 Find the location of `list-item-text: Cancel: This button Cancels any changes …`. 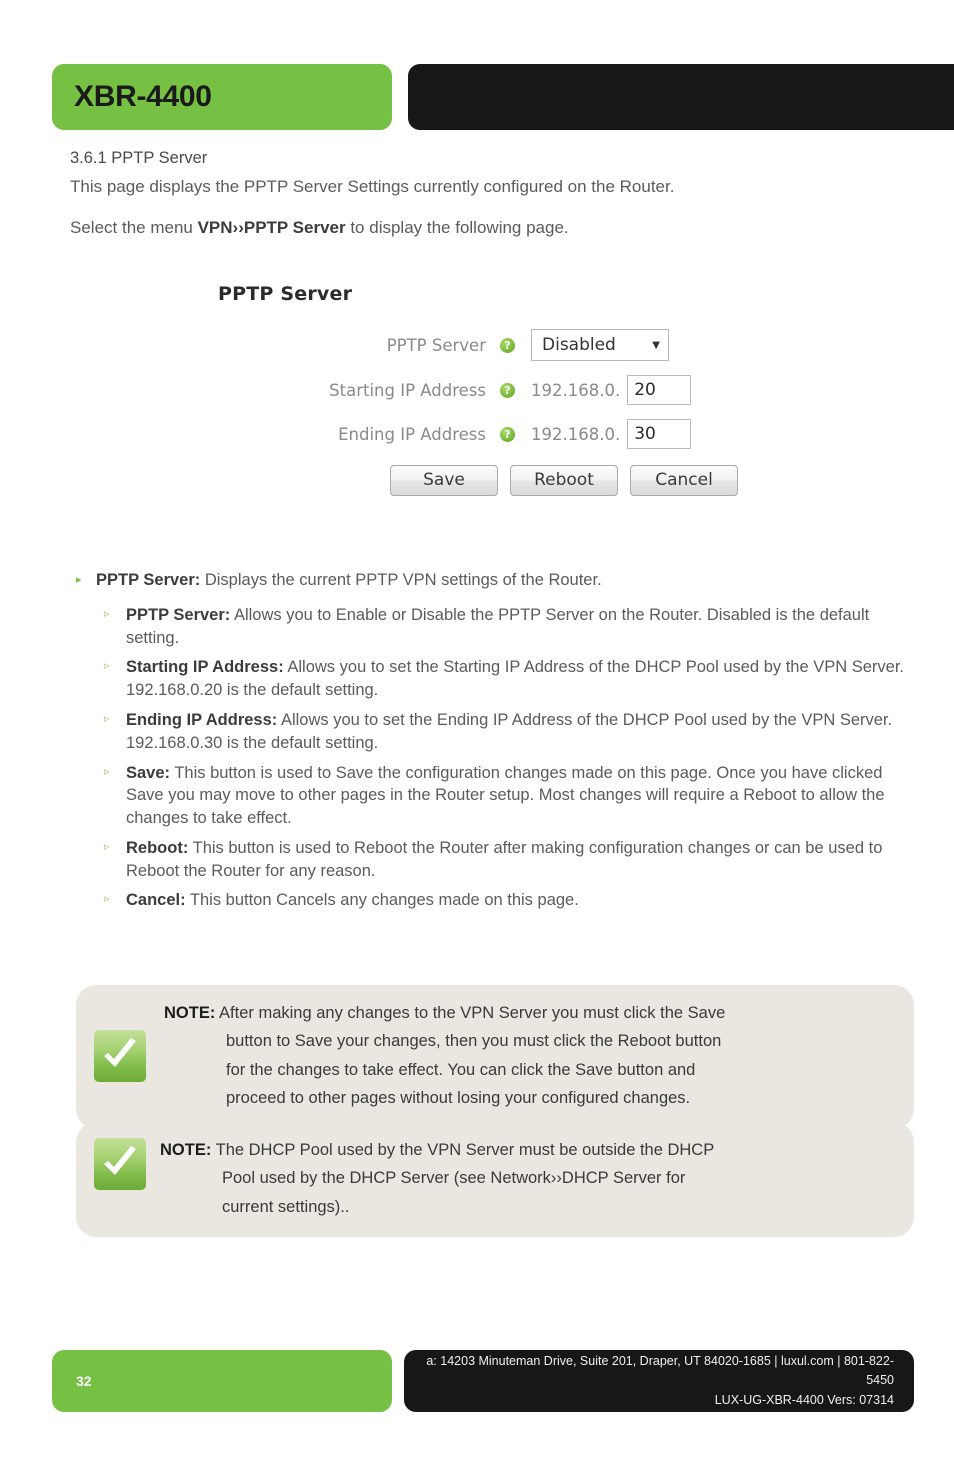

list-item-text: Cancel: This button Cancels any changes … is located at coordinates (523, 900).